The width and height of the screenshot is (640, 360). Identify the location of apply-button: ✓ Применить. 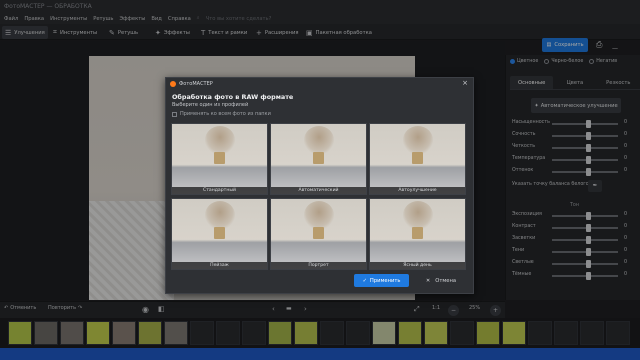
(381, 280).